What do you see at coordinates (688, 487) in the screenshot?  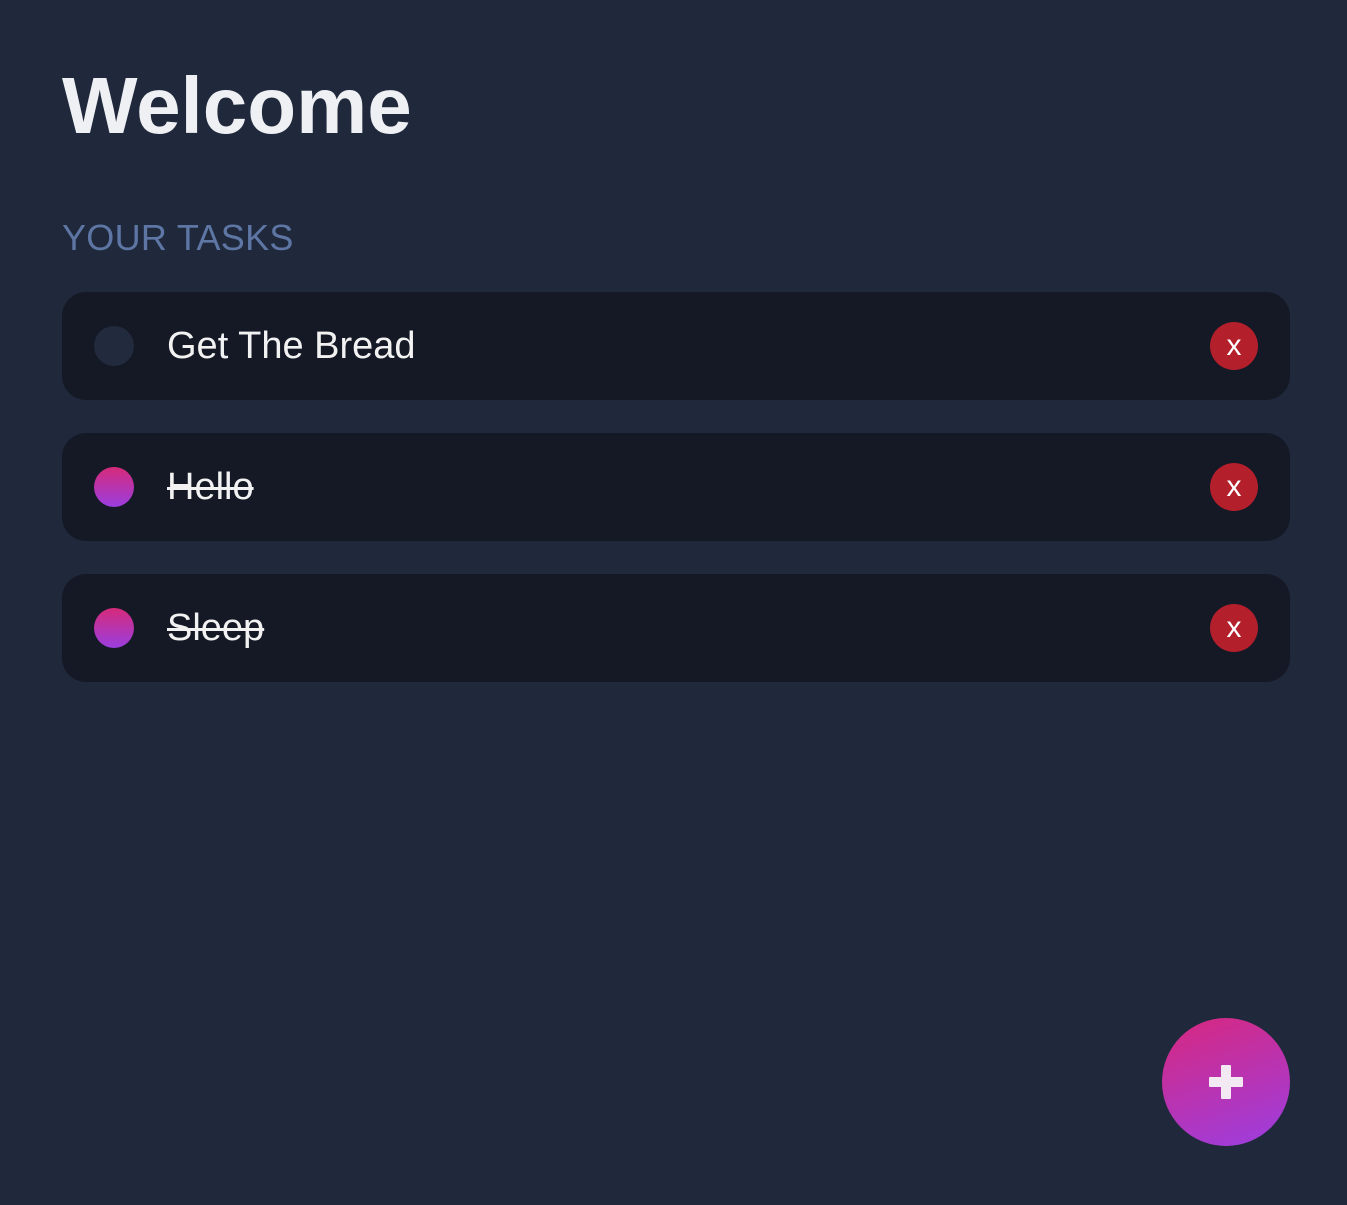 I see `task-label: Hello` at bounding box center [688, 487].